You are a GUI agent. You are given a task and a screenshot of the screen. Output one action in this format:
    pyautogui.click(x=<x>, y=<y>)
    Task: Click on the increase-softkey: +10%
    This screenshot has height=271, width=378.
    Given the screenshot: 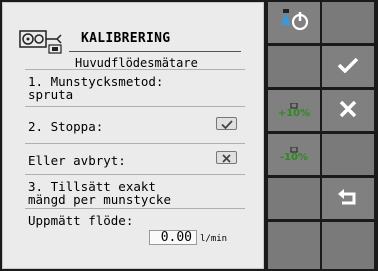 What is the action you would take?
    pyautogui.click(x=294, y=110)
    